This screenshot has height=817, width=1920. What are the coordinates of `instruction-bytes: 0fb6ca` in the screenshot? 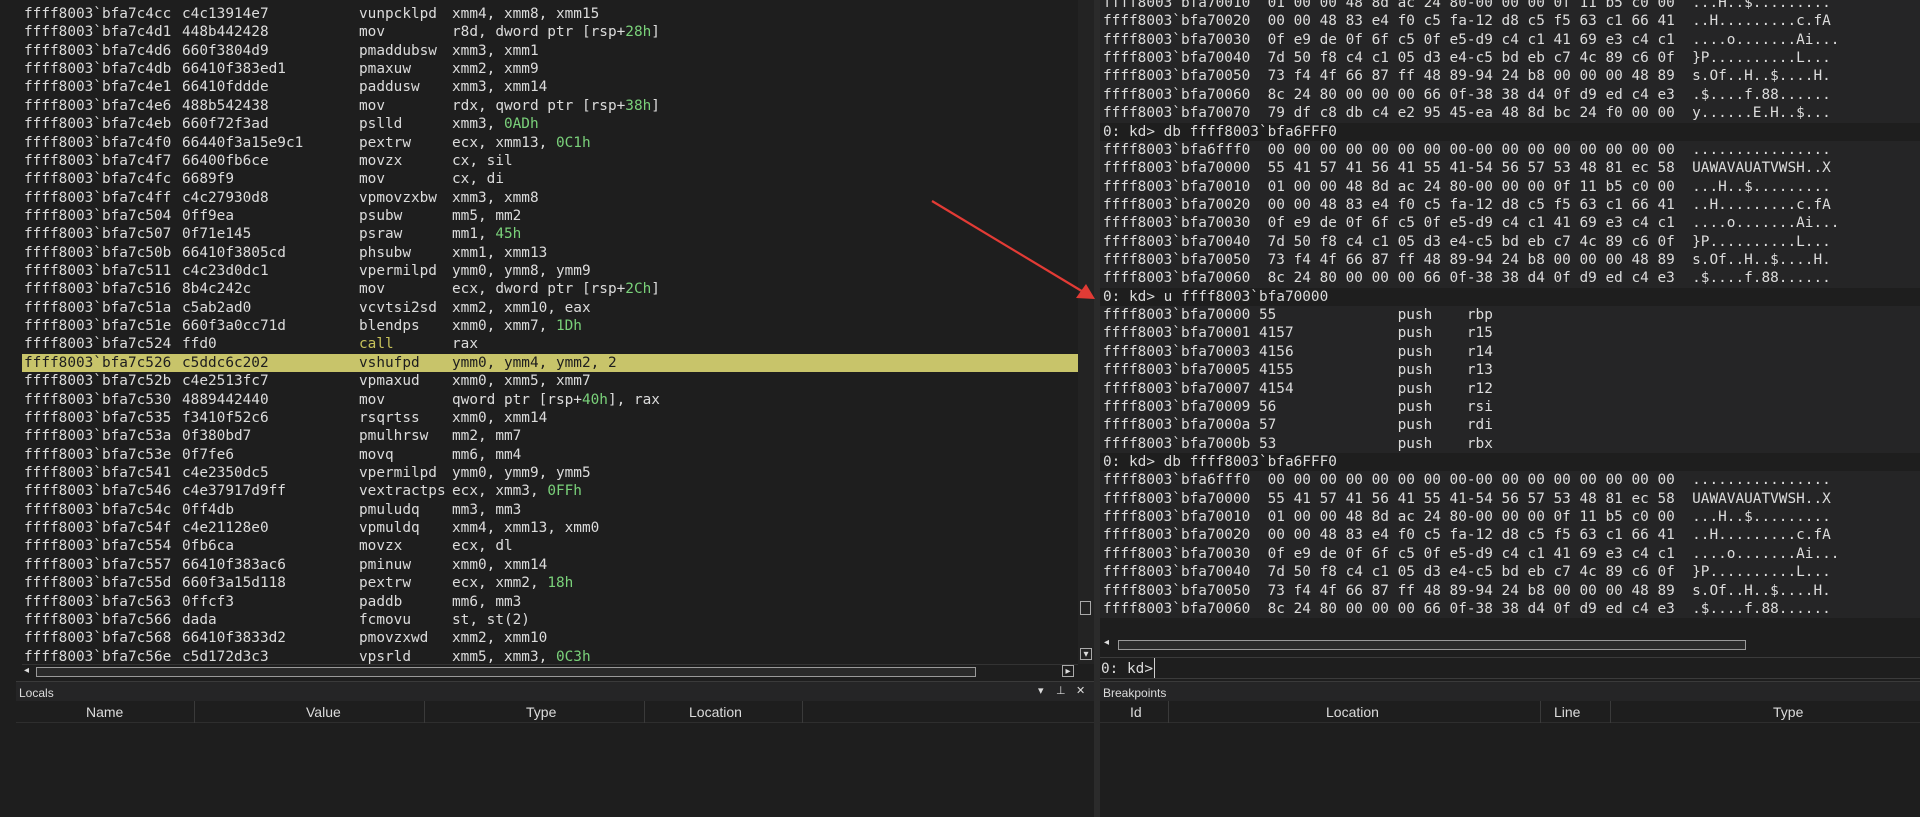 It's located at (208, 546).